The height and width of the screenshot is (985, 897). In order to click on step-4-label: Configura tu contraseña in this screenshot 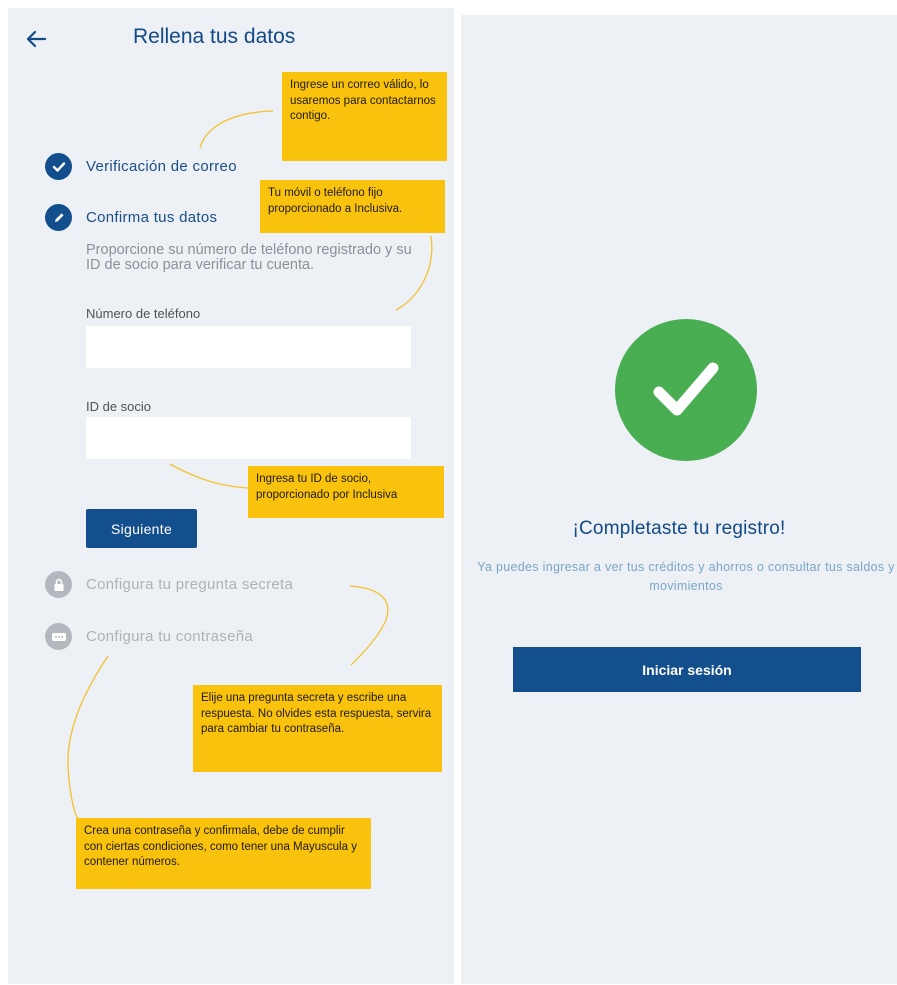, I will do `click(169, 636)`.